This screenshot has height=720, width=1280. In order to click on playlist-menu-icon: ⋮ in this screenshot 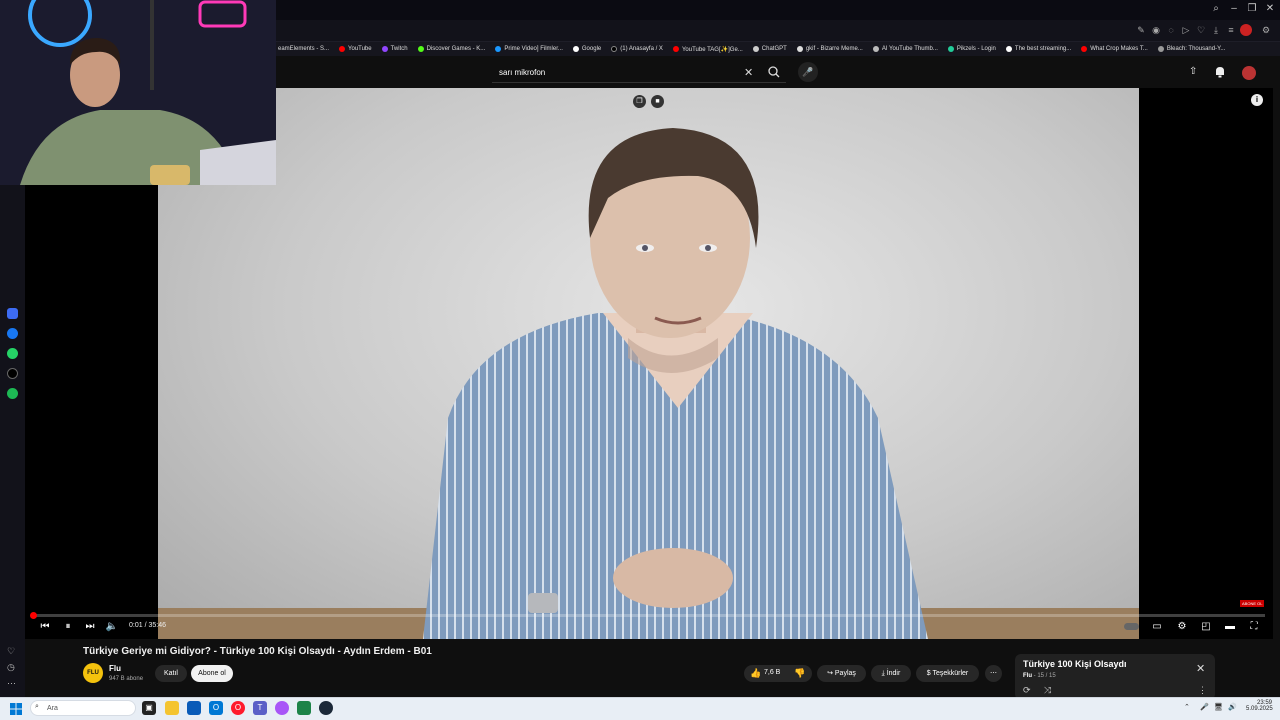, I will do `click(1202, 690)`.